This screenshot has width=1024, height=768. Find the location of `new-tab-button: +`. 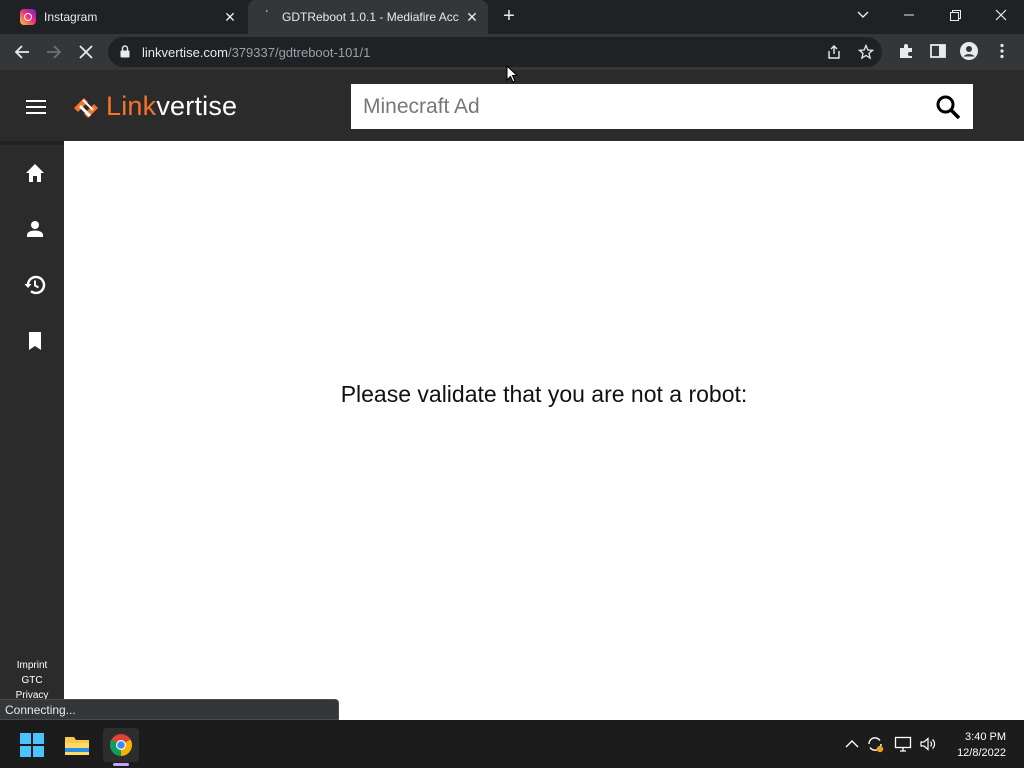

new-tab-button: + is located at coordinates (509, 17).